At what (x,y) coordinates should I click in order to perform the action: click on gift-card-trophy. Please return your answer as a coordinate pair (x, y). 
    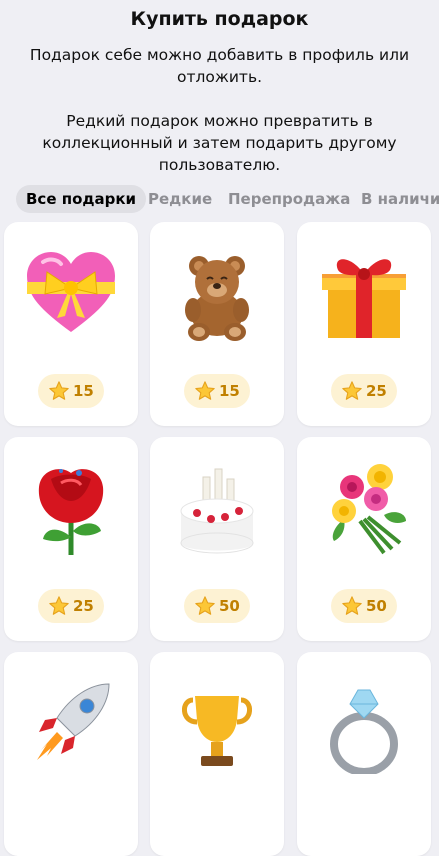
    Looking at the image, I should click on (217, 754).